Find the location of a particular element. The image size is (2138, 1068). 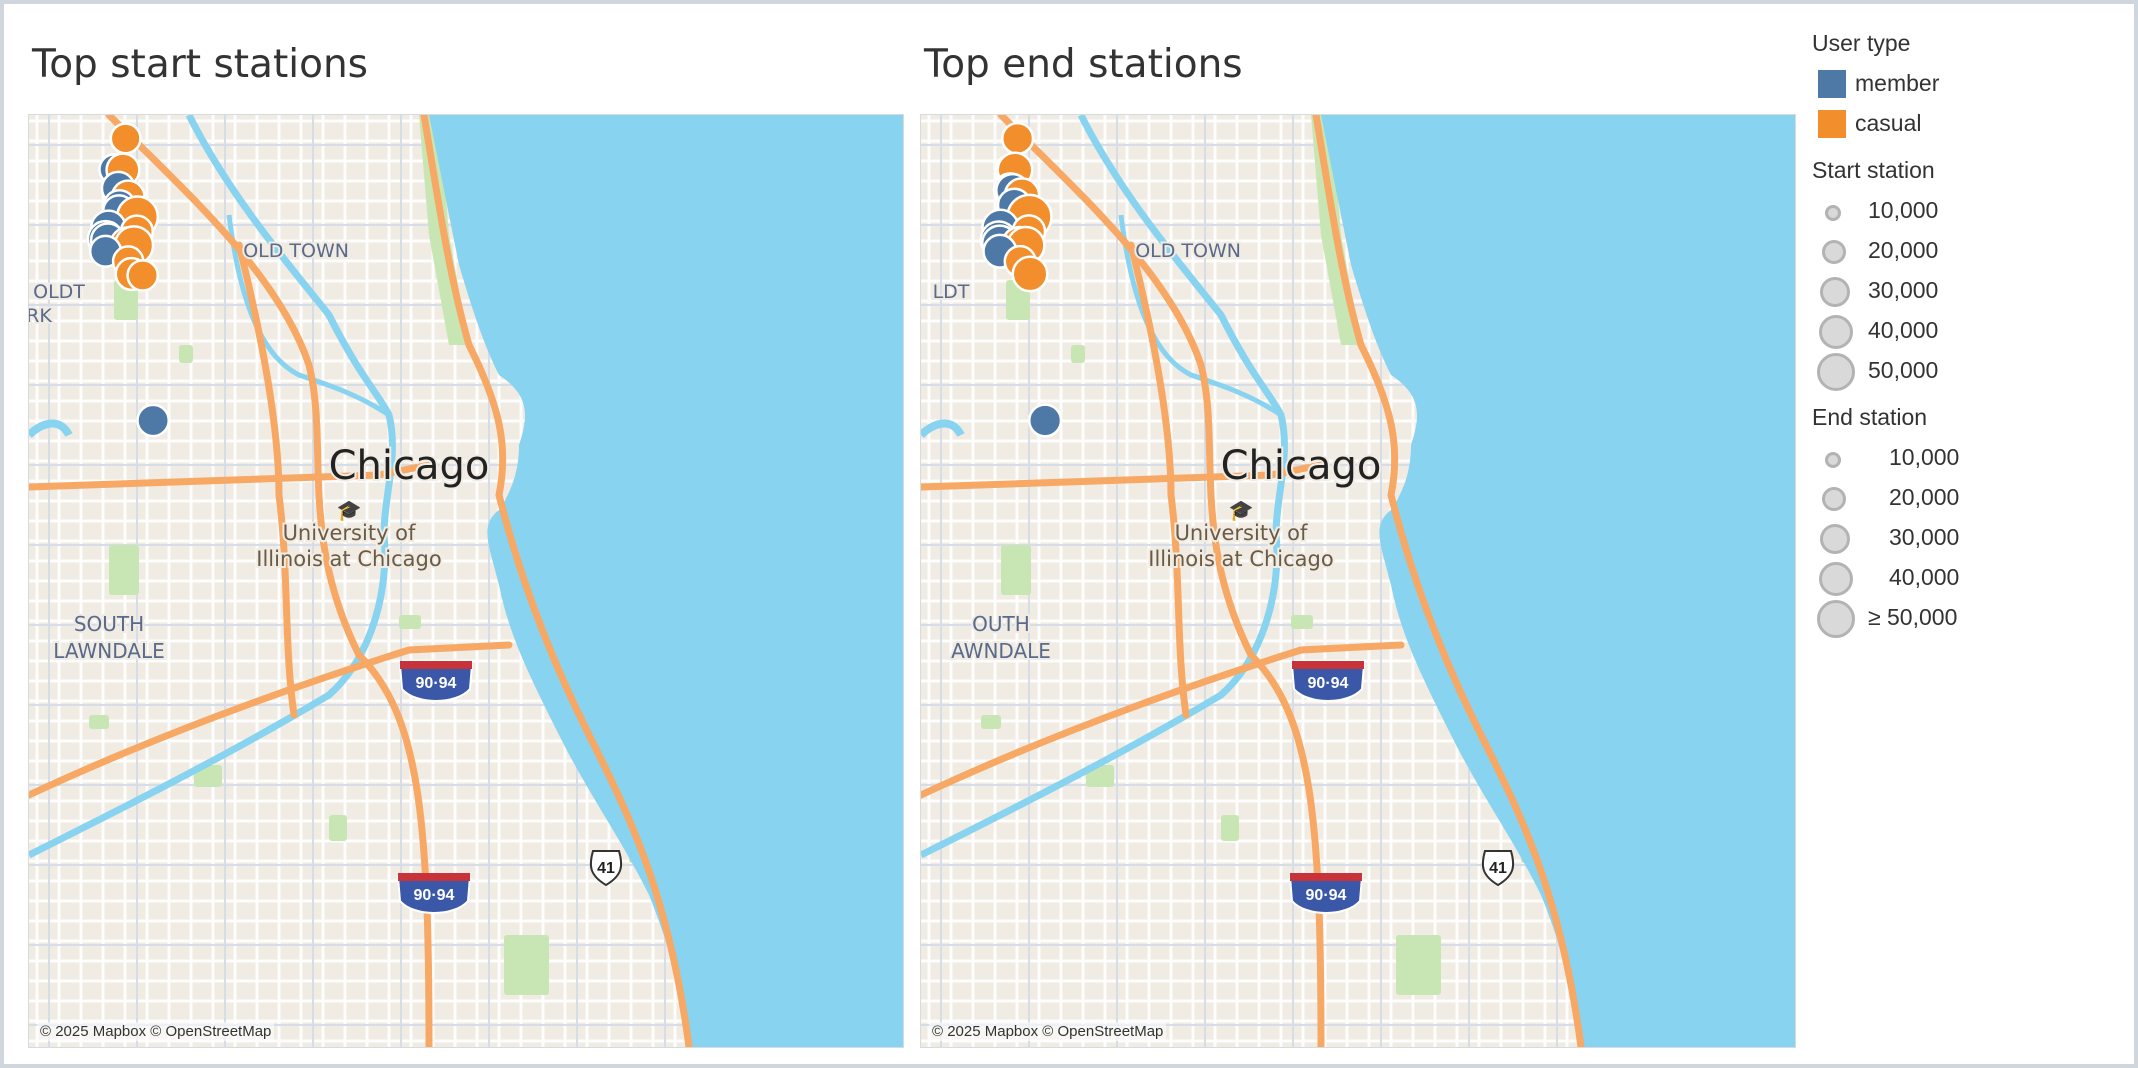

legend-size-item: 50,000 is located at coordinates (1972, 372).